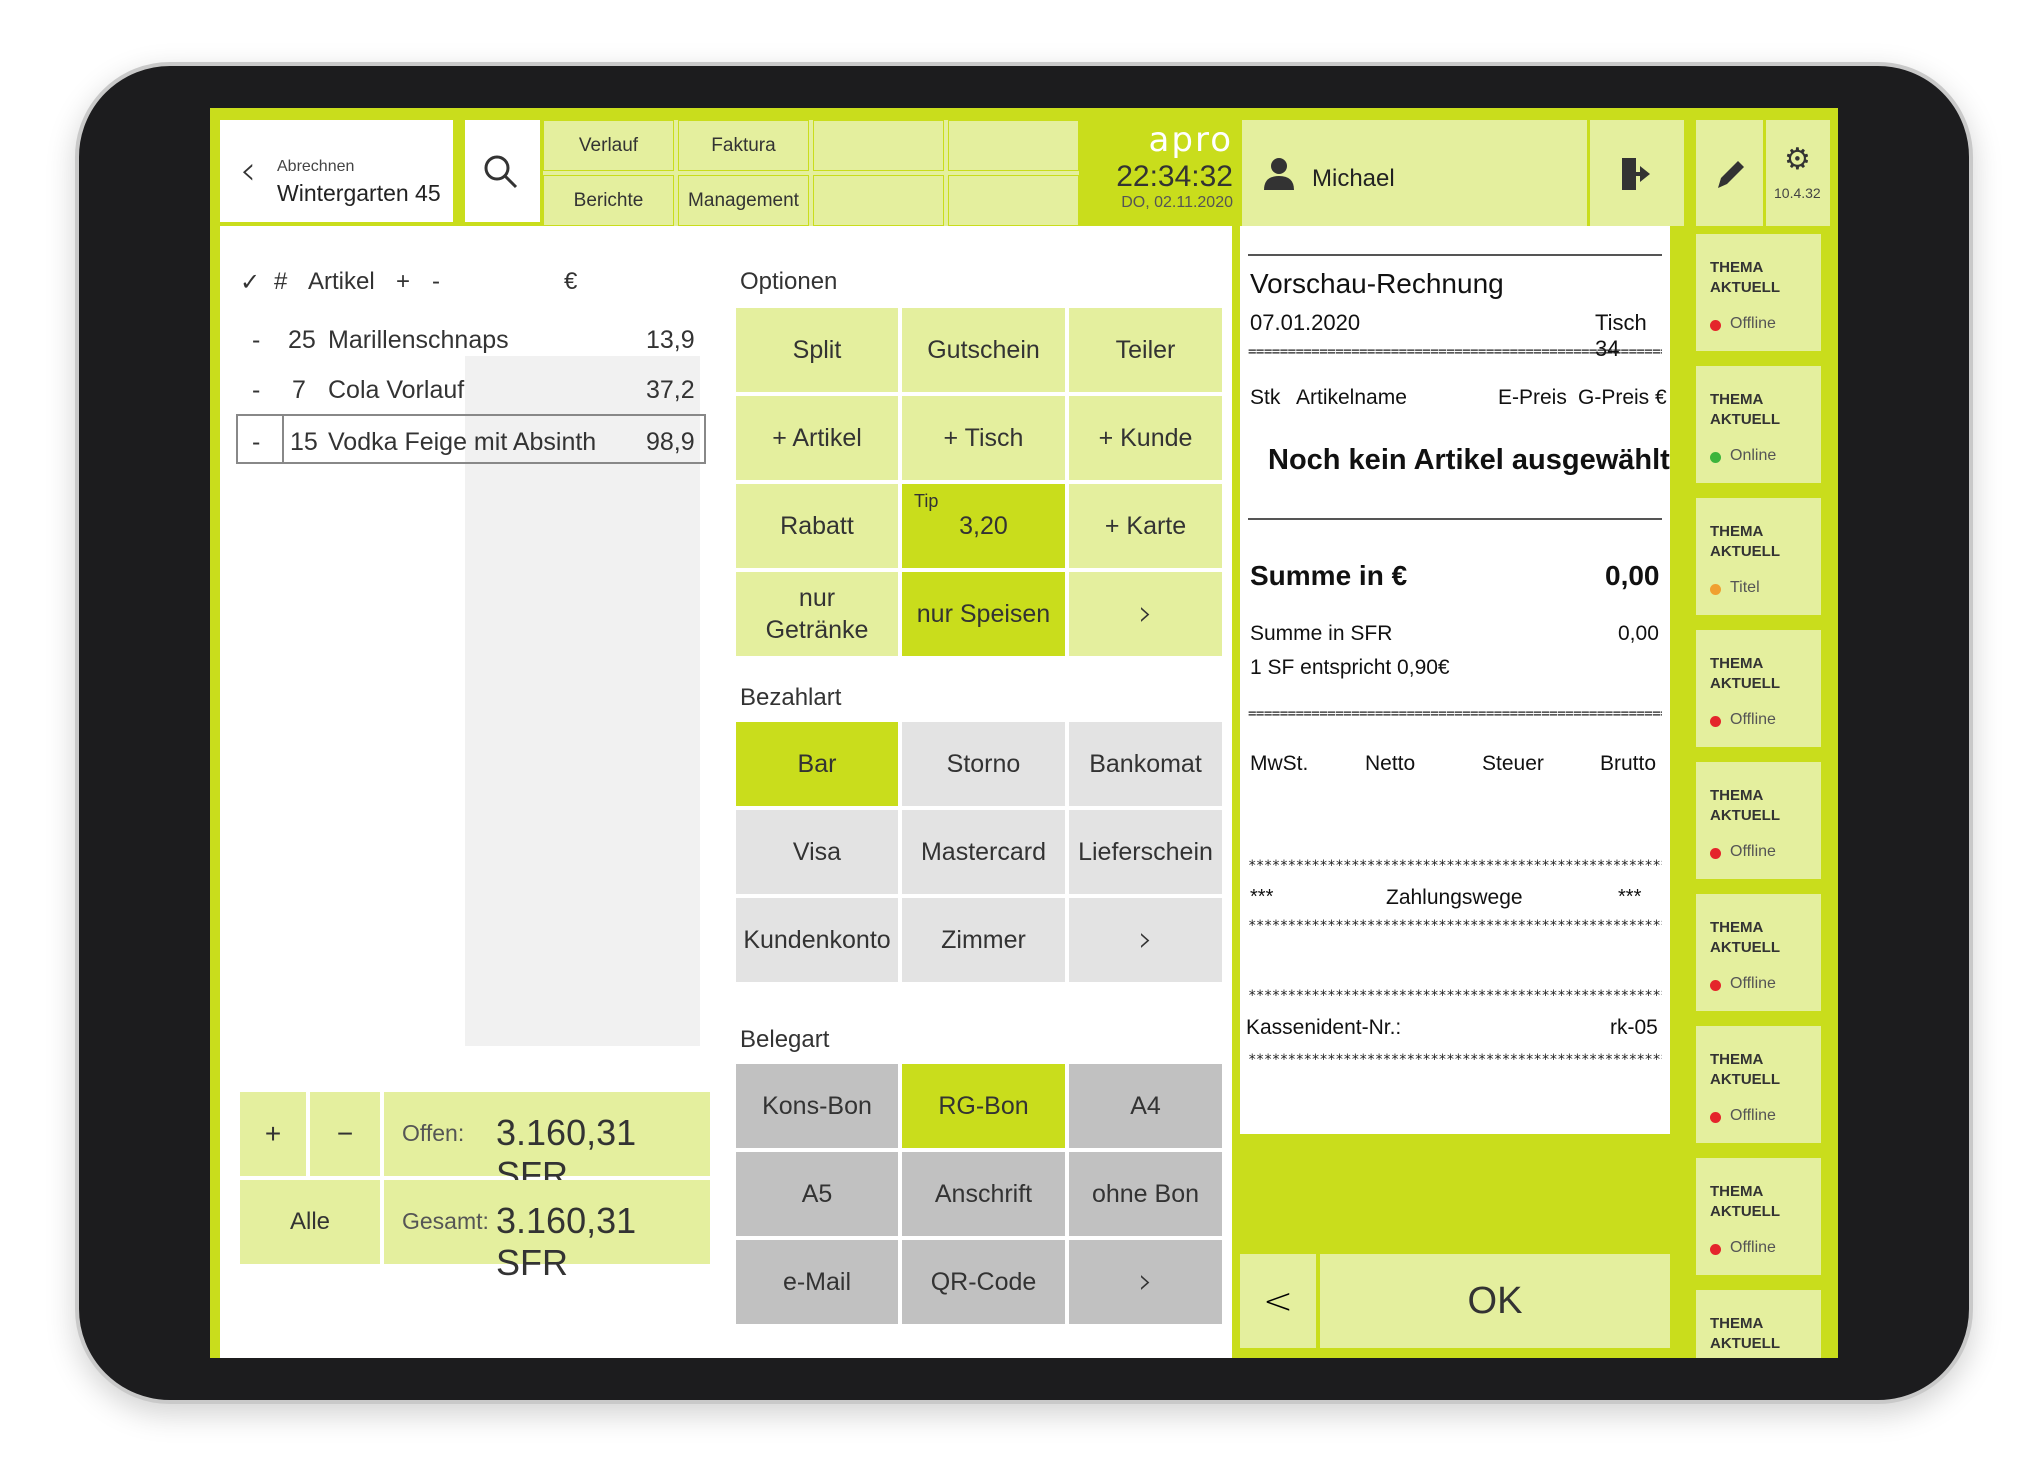 This screenshot has height=1470, width=2038. I want to click on receipt-col-gprice: G-Preis €, so click(1622, 397).